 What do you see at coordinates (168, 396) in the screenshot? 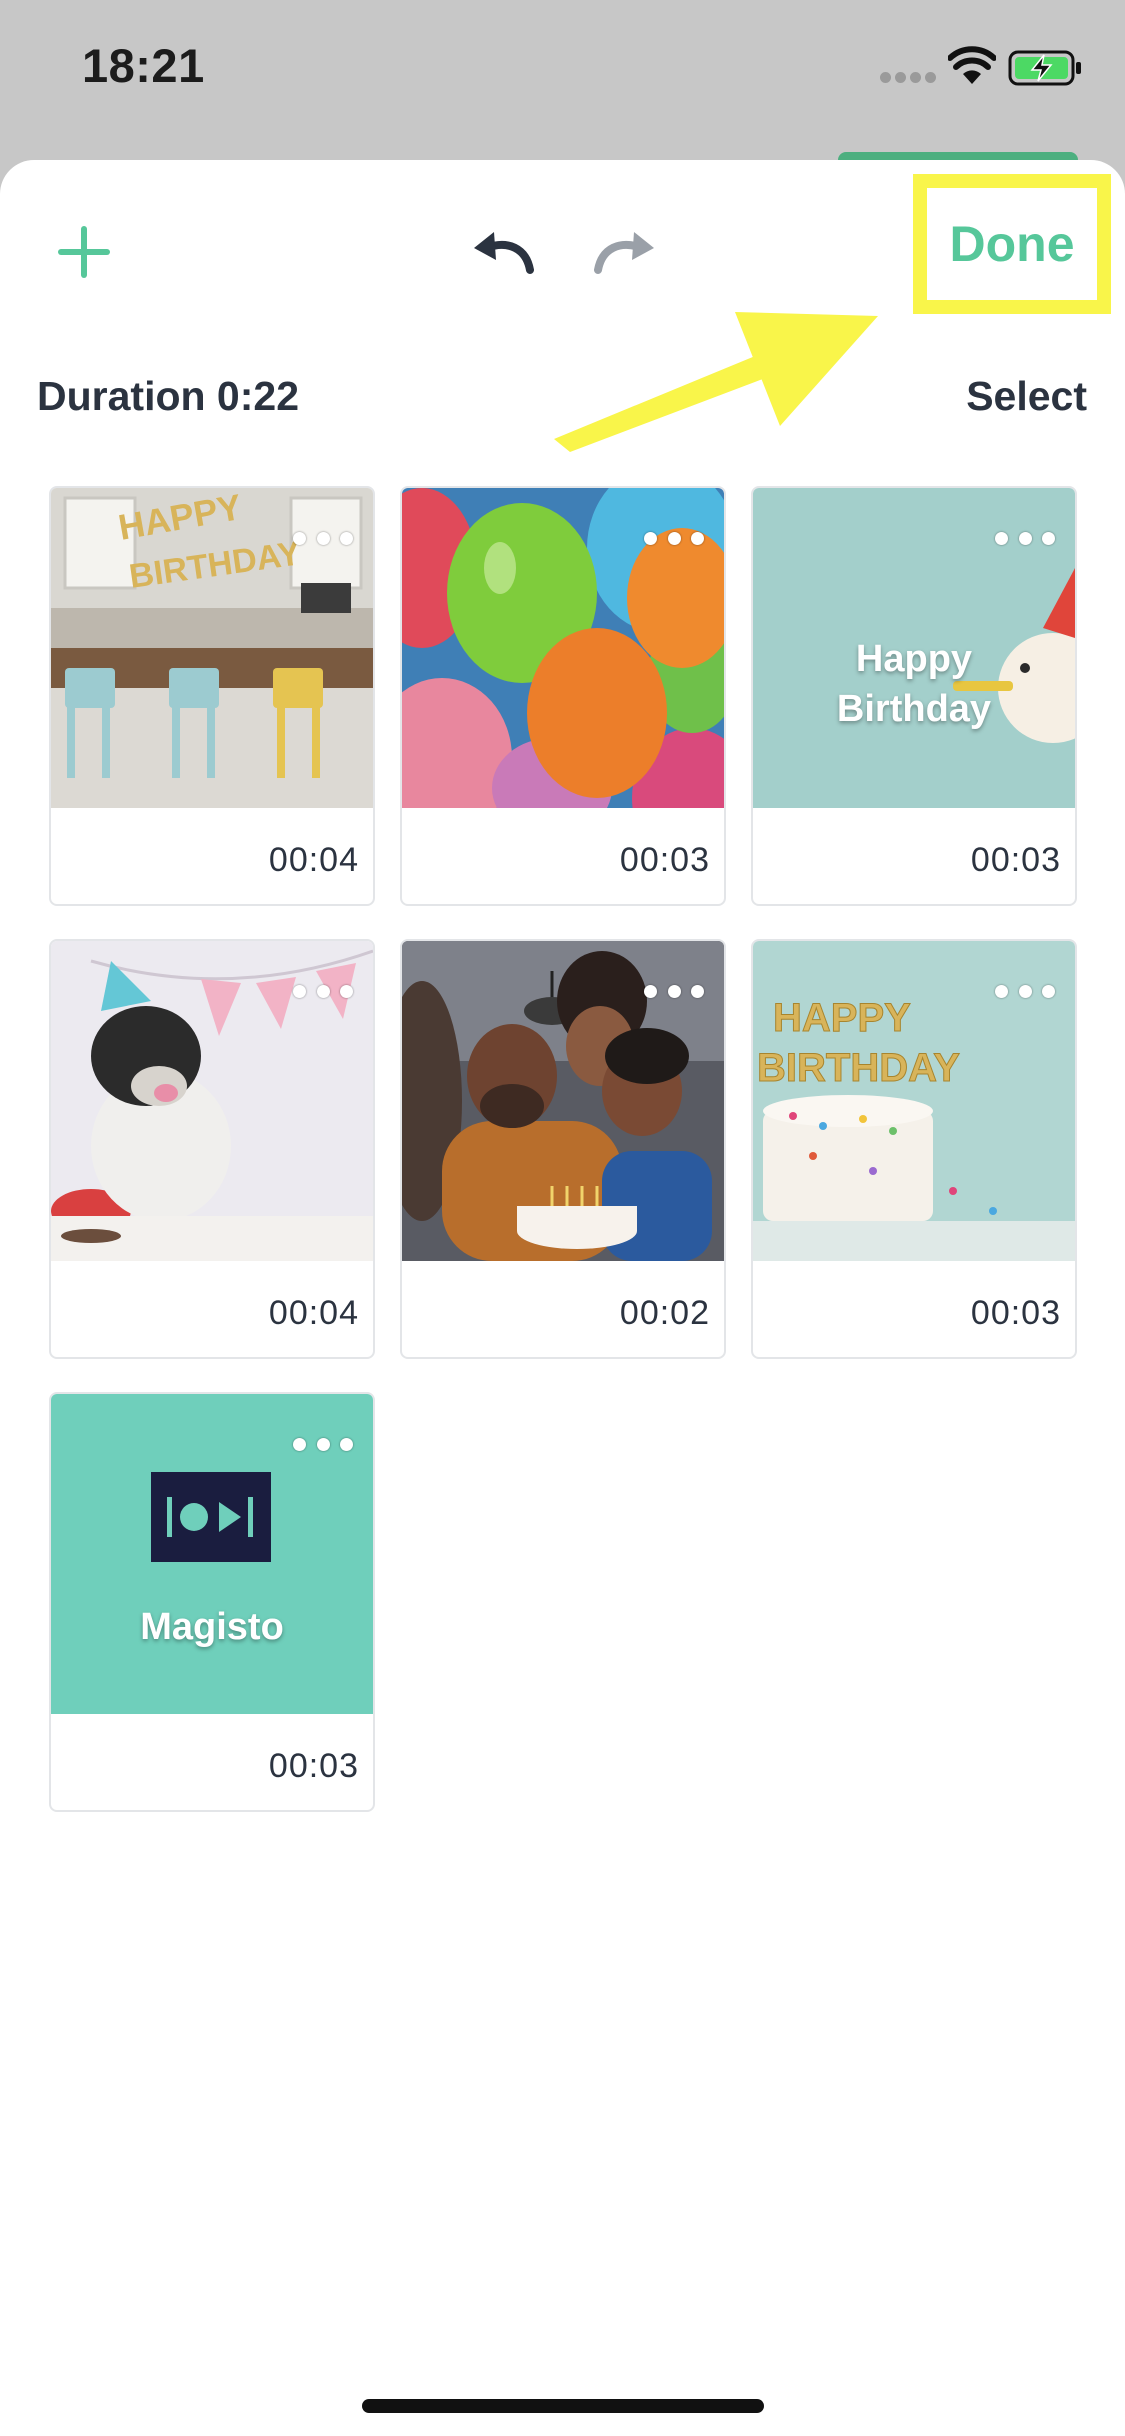
I see `duration-label: Duration 0:22` at bounding box center [168, 396].